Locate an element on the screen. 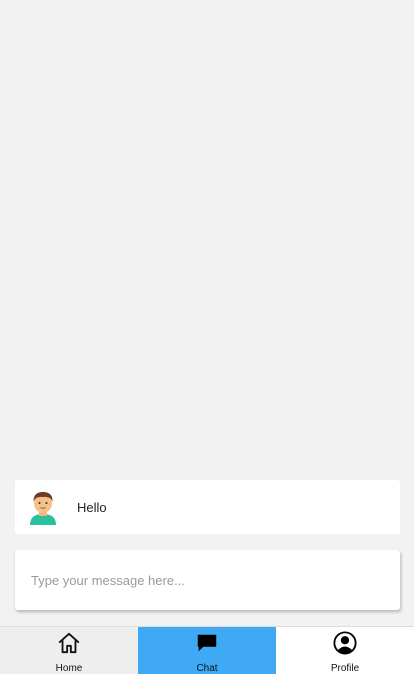 The width and height of the screenshot is (414, 674). home-icon is located at coordinates (69, 643).